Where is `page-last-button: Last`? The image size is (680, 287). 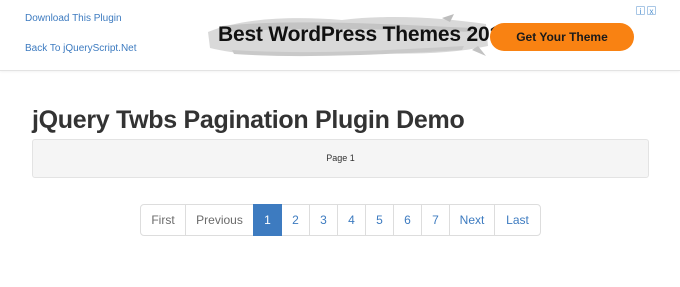
page-last-button: Last is located at coordinates (517, 220).